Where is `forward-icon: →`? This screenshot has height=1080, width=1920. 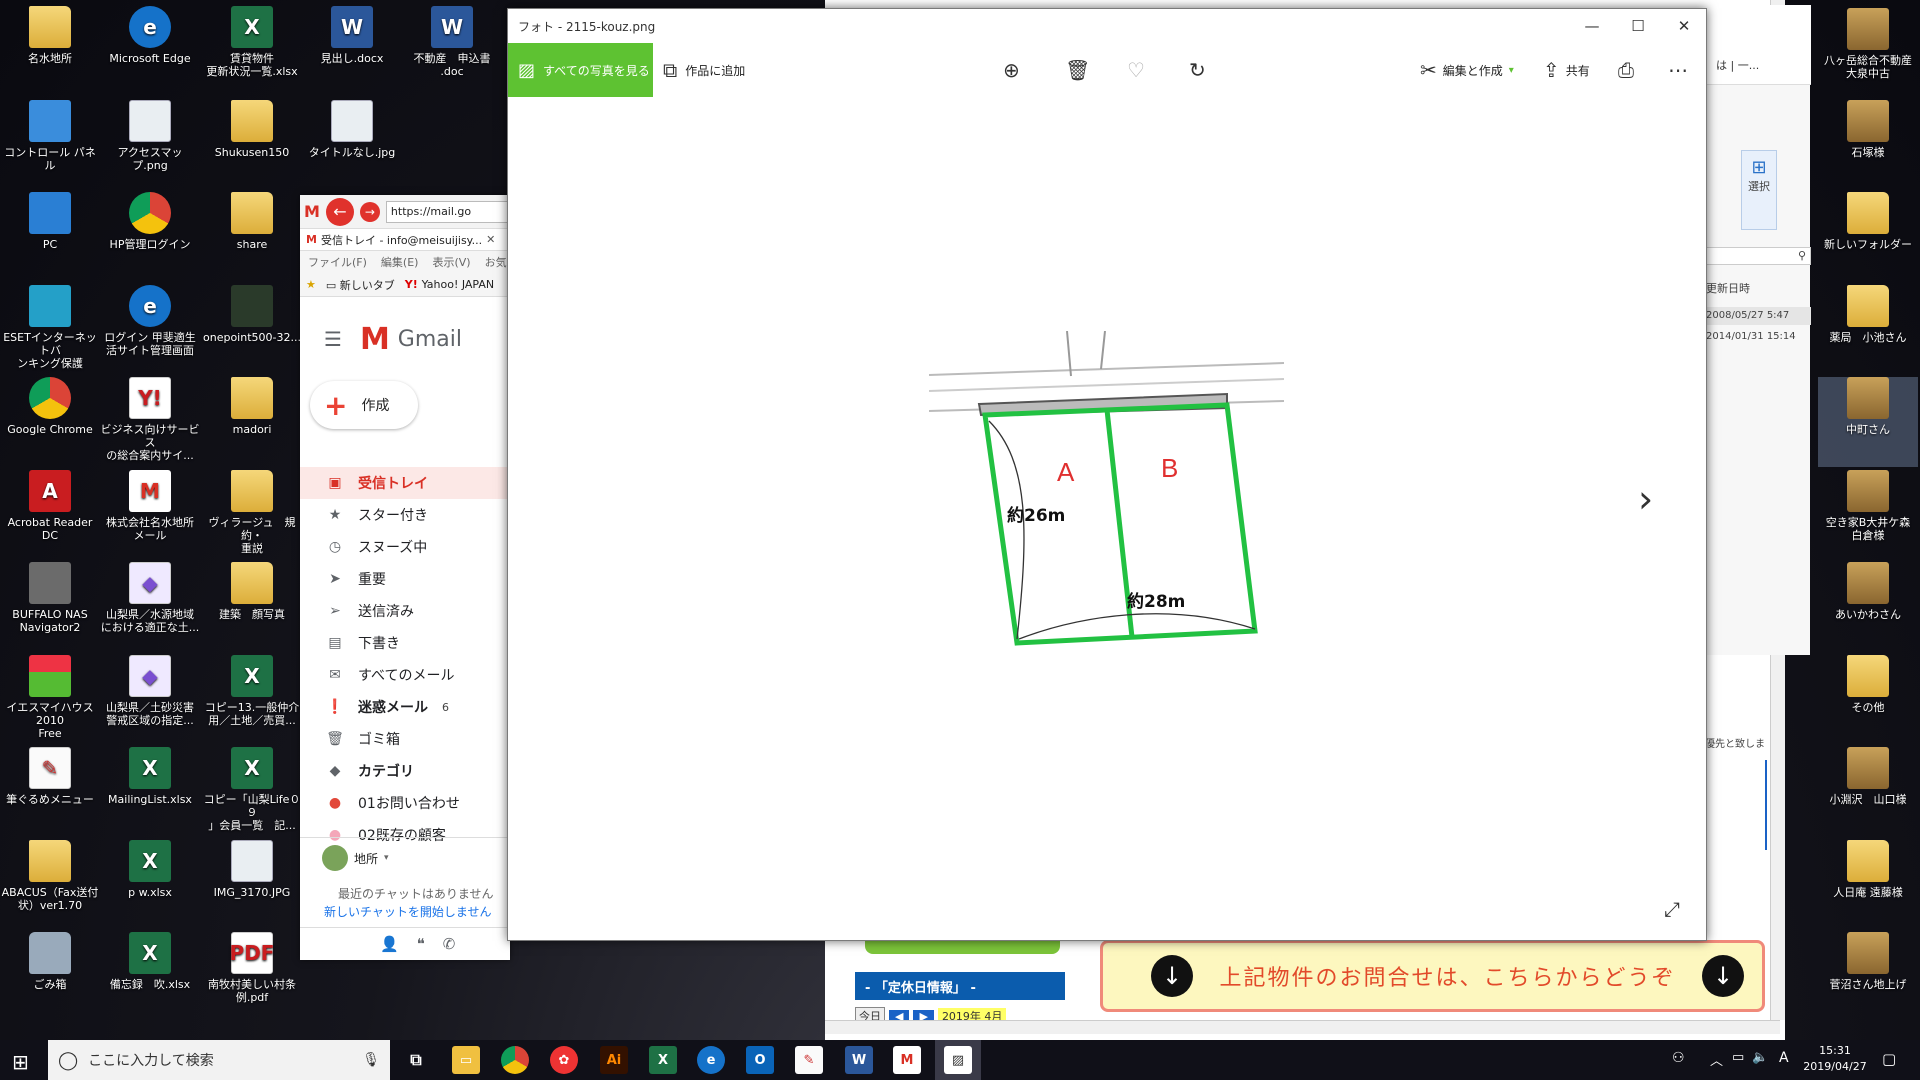
forward-icon: → is located at coordinates (369, 211).